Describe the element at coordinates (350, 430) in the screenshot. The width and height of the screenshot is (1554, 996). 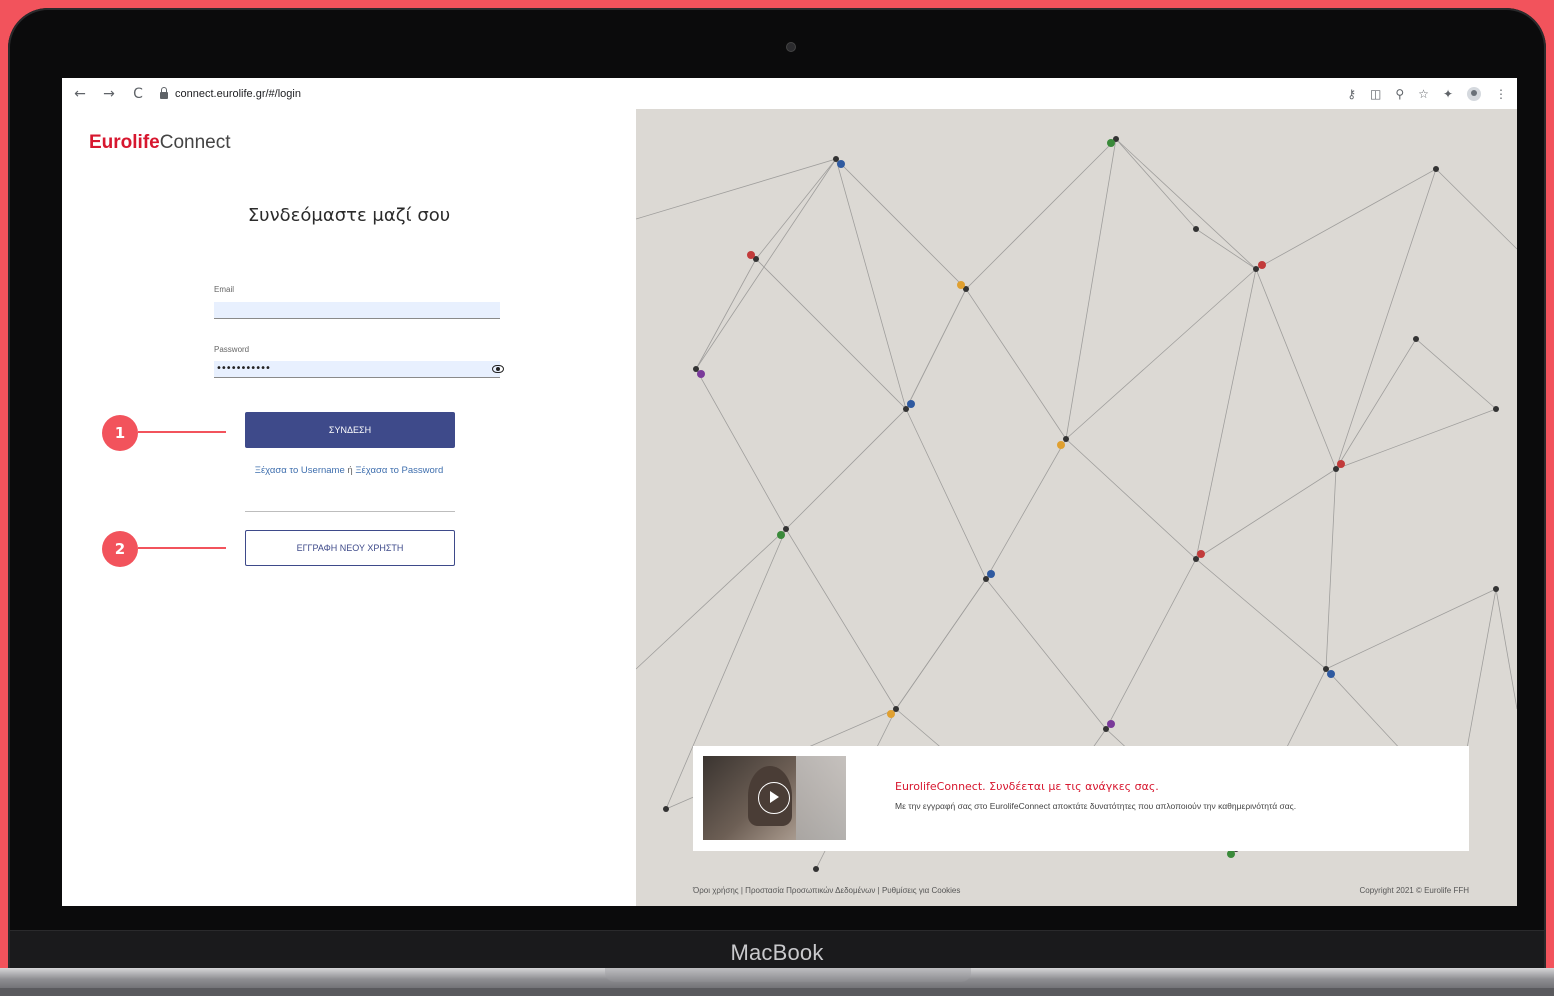
I see `login-button: ΣΥΝΔΕΣΗ` at that location.